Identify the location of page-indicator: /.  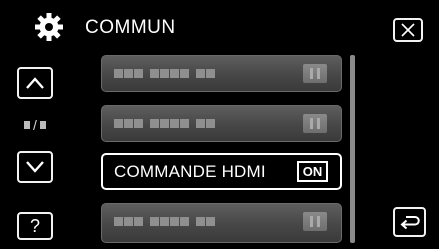
(35, 125).